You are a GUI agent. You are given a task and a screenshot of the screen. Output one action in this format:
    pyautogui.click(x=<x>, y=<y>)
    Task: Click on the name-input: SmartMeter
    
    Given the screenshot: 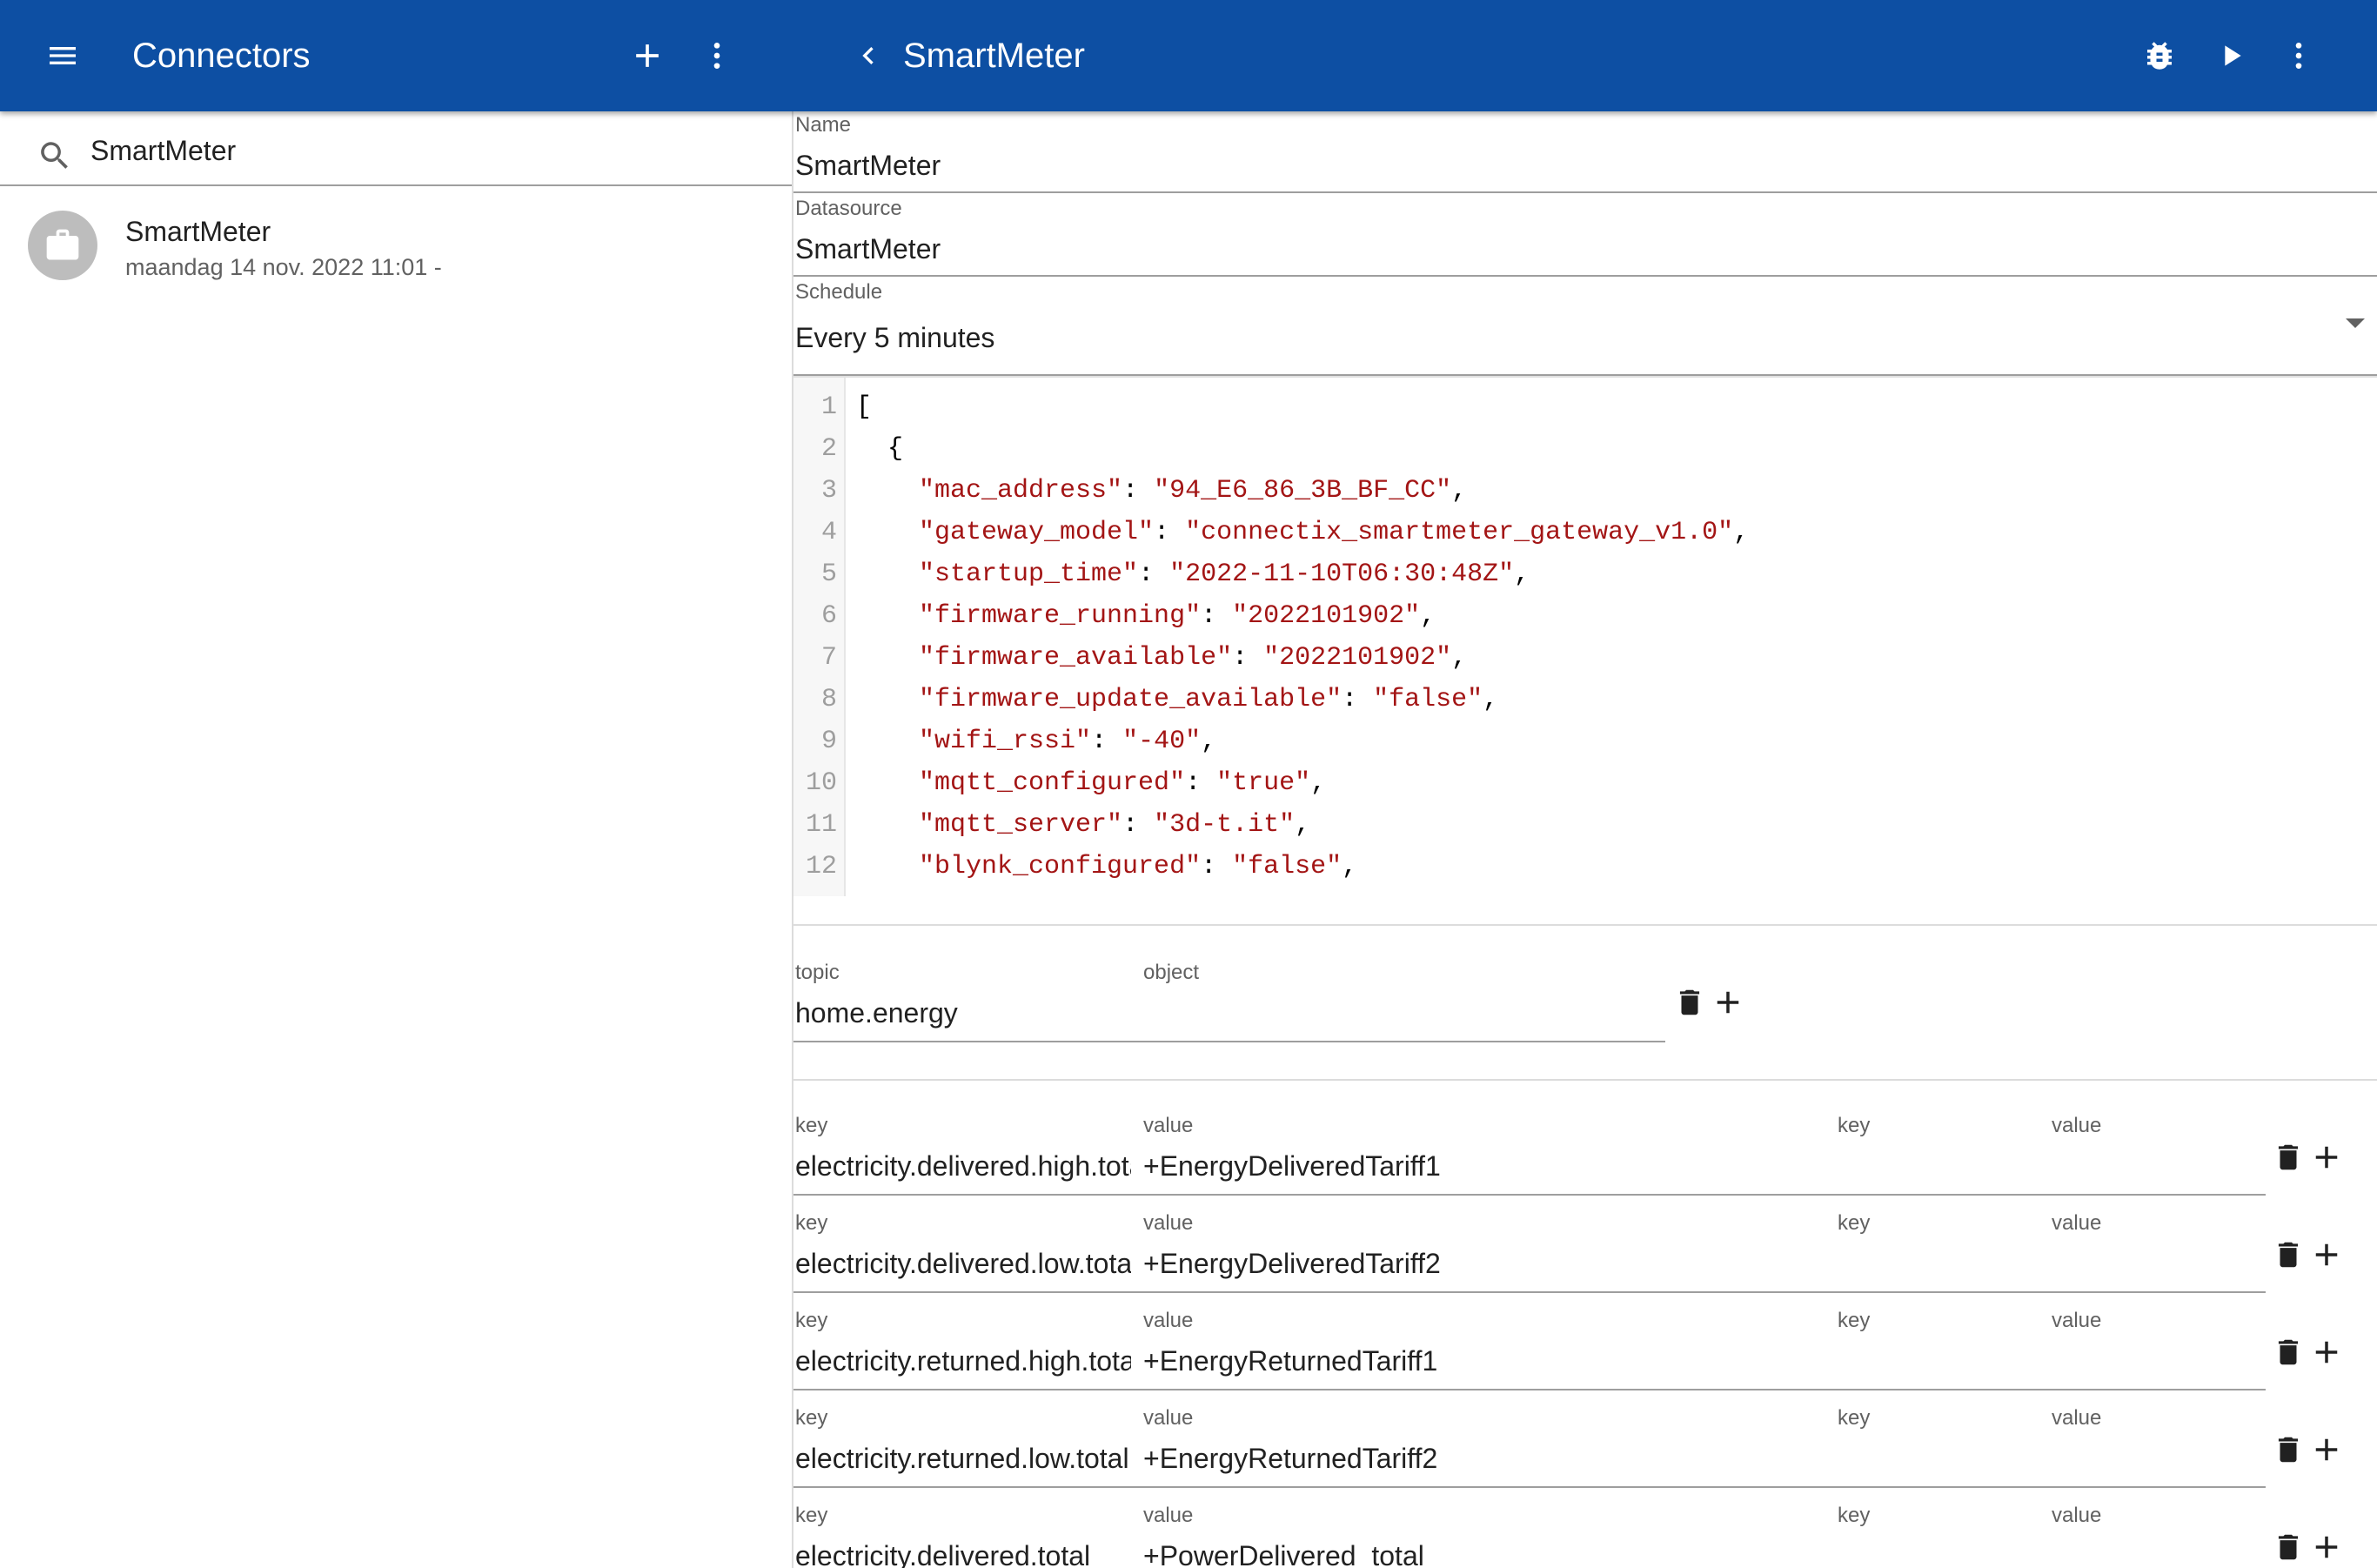 What is the action you would take?
    pyautogui.click(x=868, y=166)
    